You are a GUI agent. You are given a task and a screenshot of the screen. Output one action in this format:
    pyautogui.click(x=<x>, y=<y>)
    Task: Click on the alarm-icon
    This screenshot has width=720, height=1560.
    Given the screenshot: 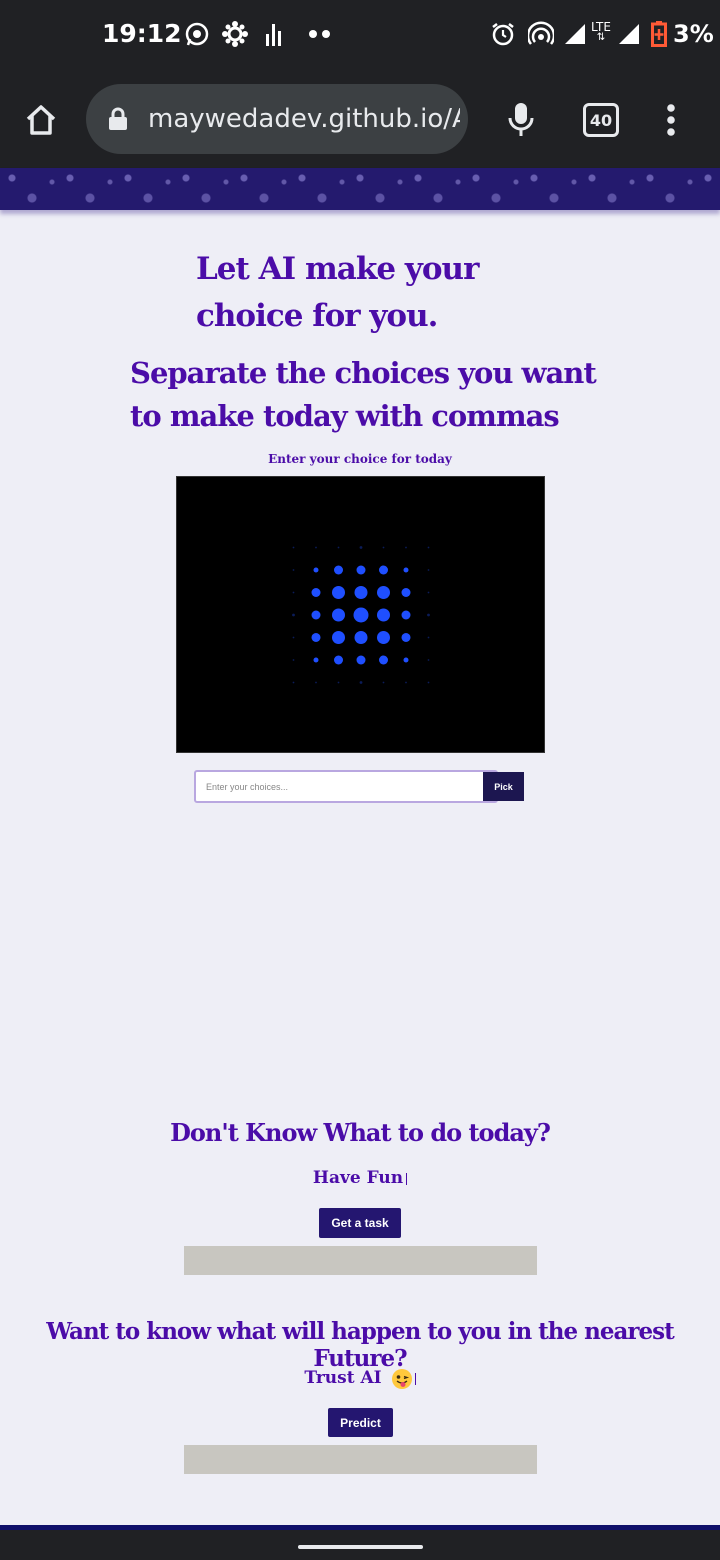 What is the action you would take?
    pyautogui.click(x=503, y=34)
    